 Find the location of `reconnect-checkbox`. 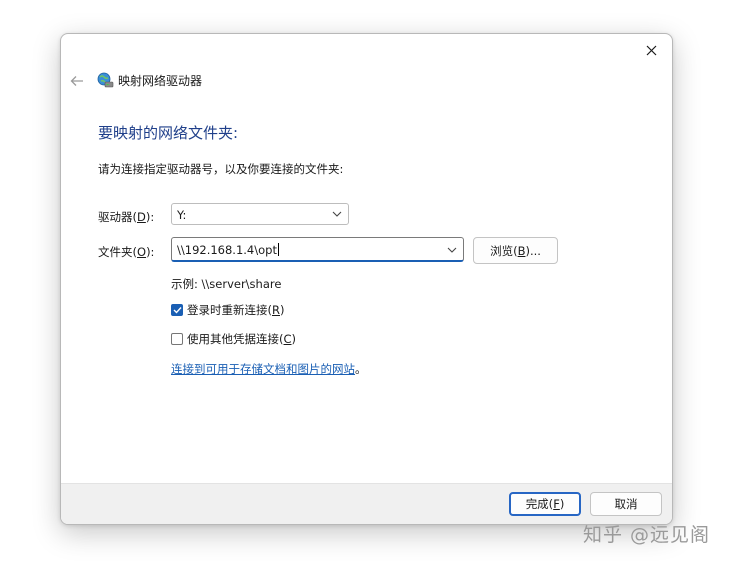

reconnect-checkbox is located at coordinates (177, 310).